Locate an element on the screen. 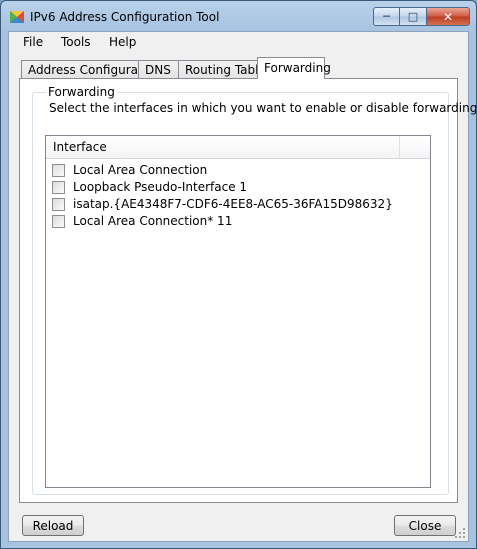 Image resolution: width=477 pixels, height=549 pixels. minimize-button: ─ is located at coordinates (386, 16).